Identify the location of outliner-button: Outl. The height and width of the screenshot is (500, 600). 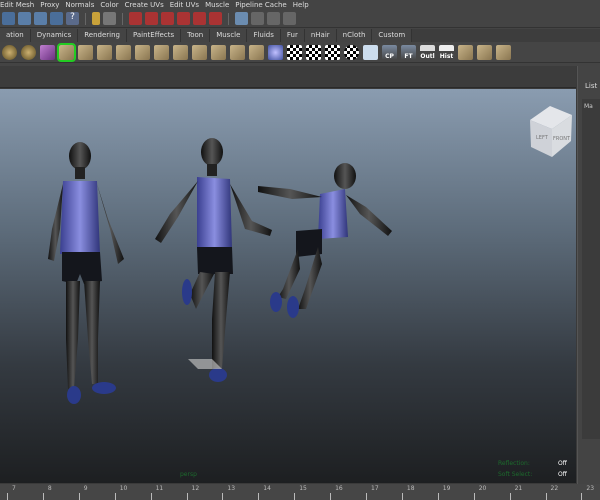
(427, 52).